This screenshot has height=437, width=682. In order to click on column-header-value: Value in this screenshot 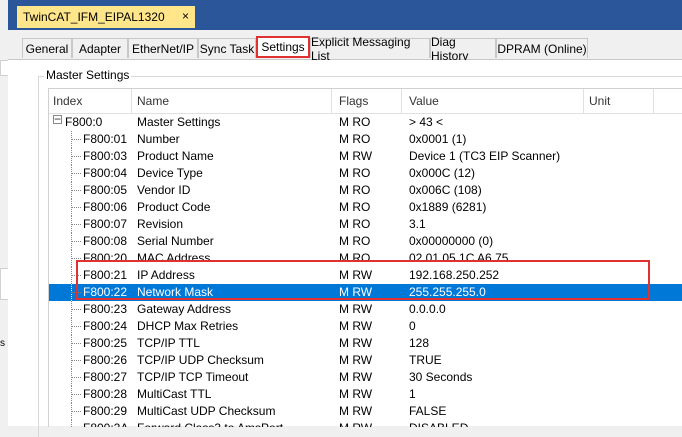, I will do `click(424, 101)`.